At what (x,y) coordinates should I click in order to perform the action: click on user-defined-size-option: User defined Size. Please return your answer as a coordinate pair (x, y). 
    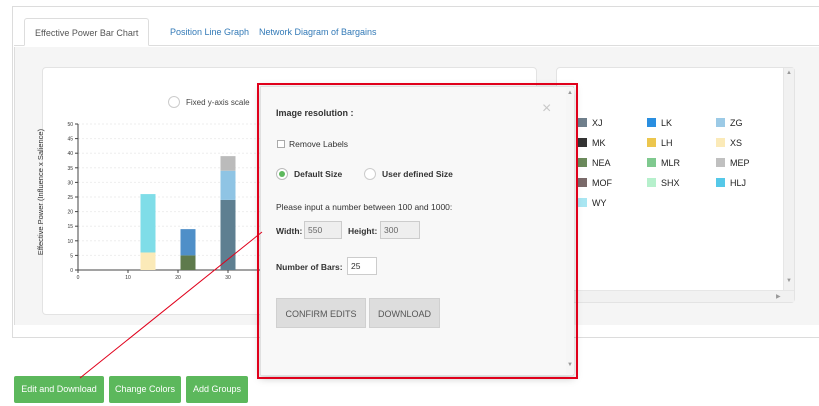
    Looking at the image, I should click on (408, 174).